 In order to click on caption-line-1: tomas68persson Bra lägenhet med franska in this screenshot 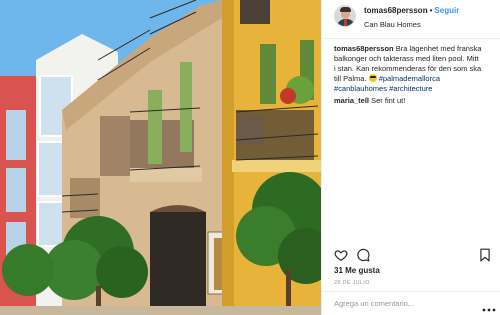, I will do `click(416, 49)`.